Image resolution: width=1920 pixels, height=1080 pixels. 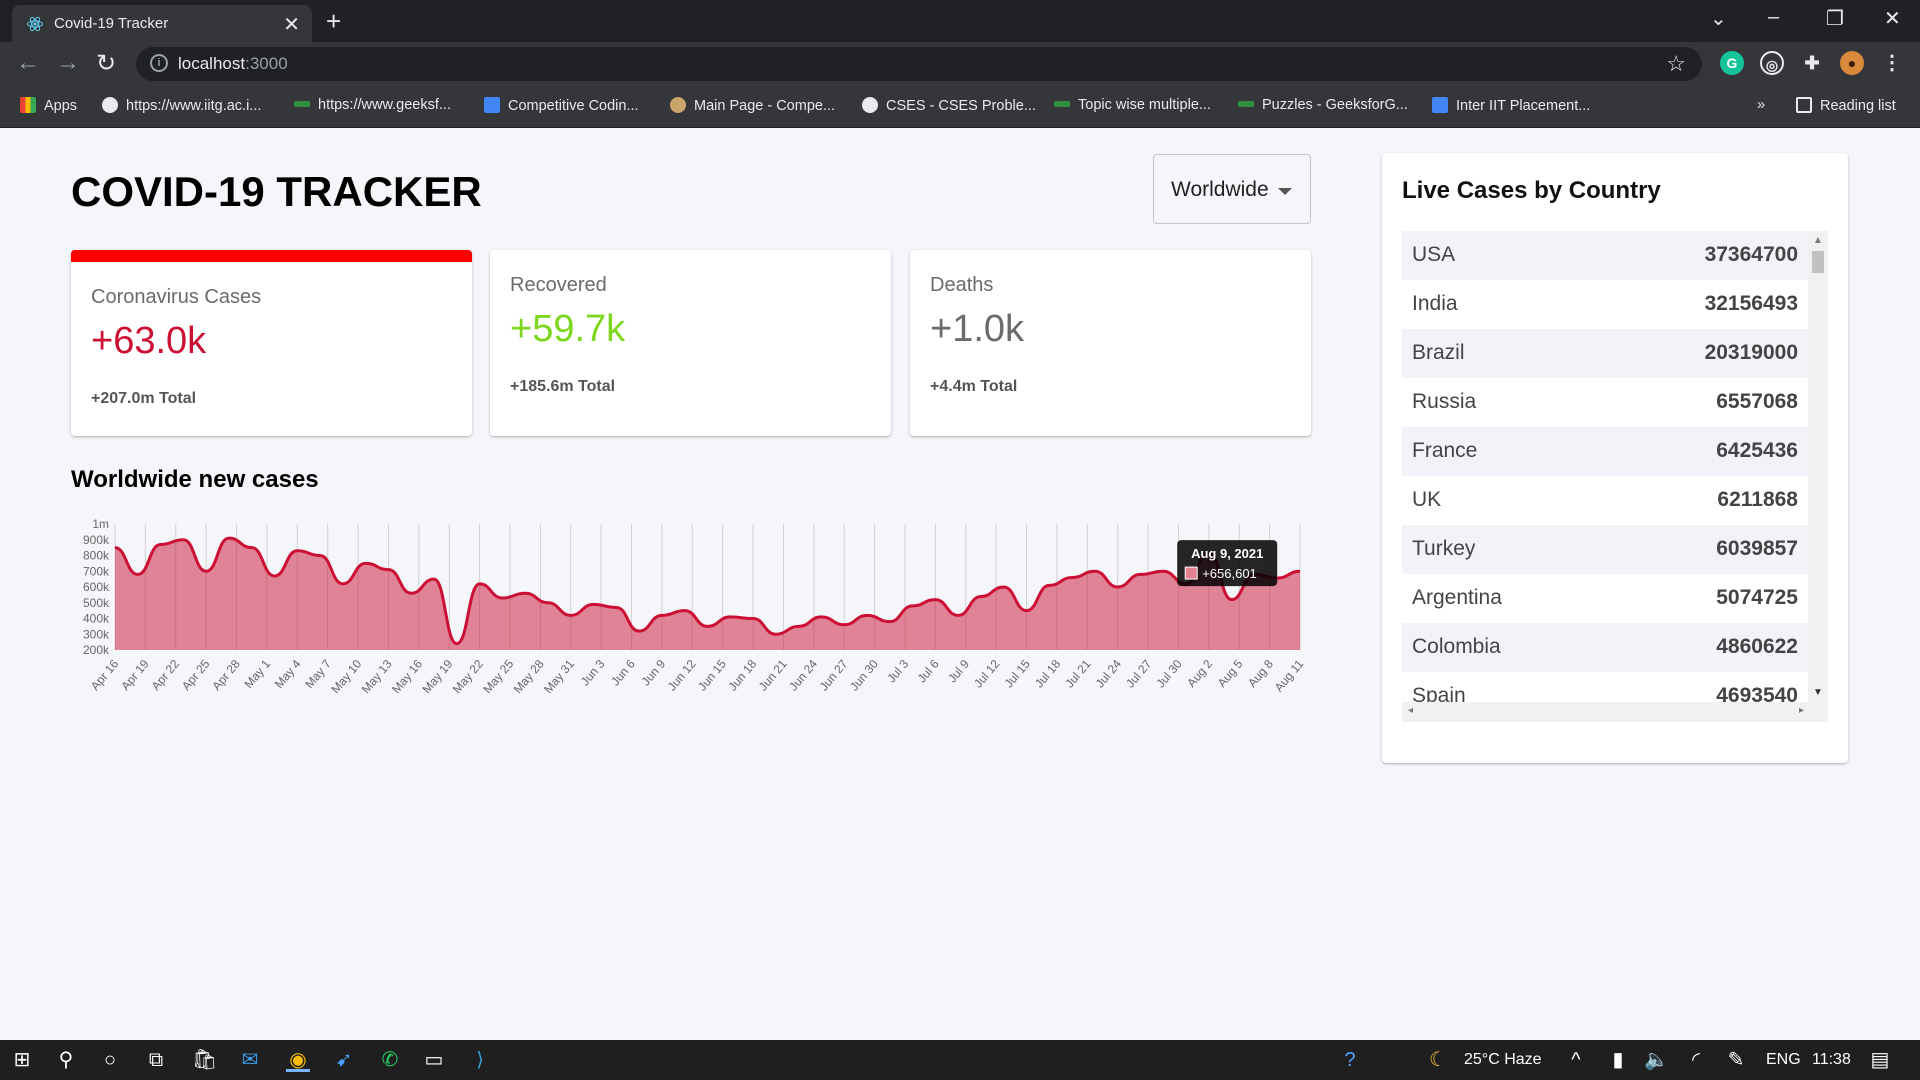 I want to click on new-tab-icon: +, so click(x=333, y=21).